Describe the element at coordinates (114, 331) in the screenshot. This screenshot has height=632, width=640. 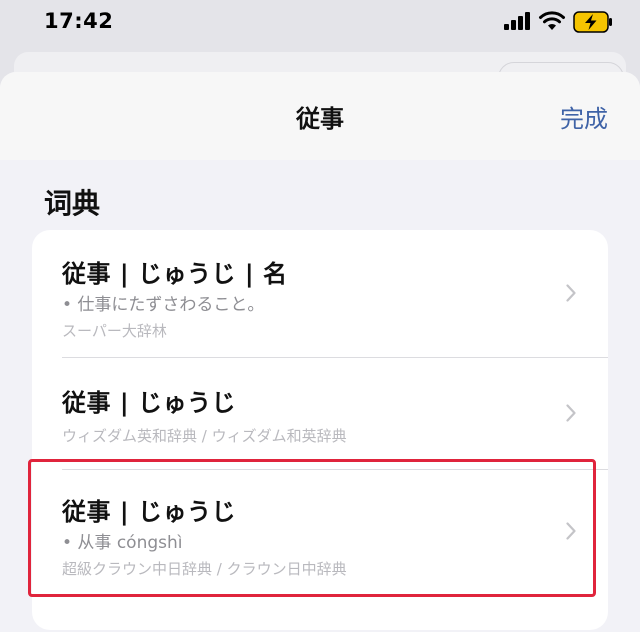
I see `entry-source: スーパー大辞林` at that location.